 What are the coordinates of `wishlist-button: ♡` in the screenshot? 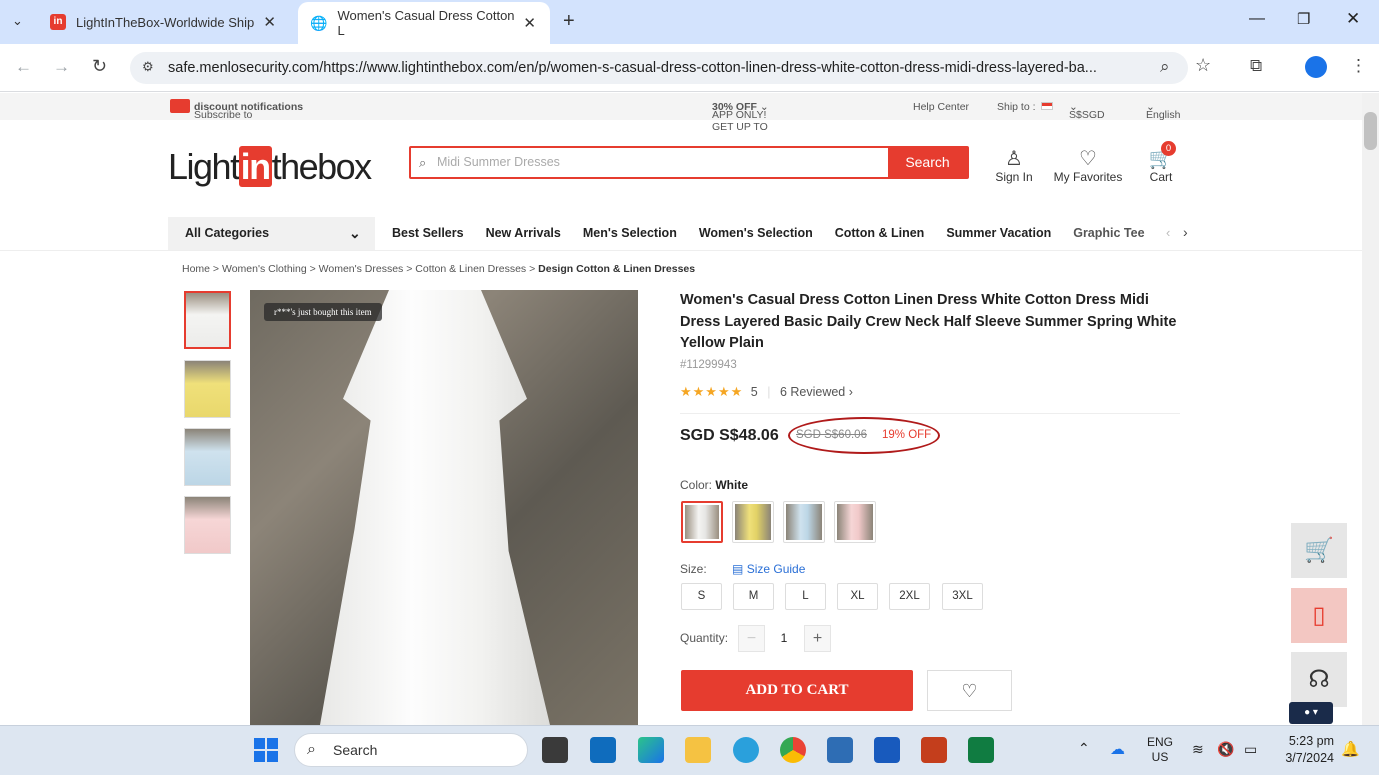 It's located at (969, 690).